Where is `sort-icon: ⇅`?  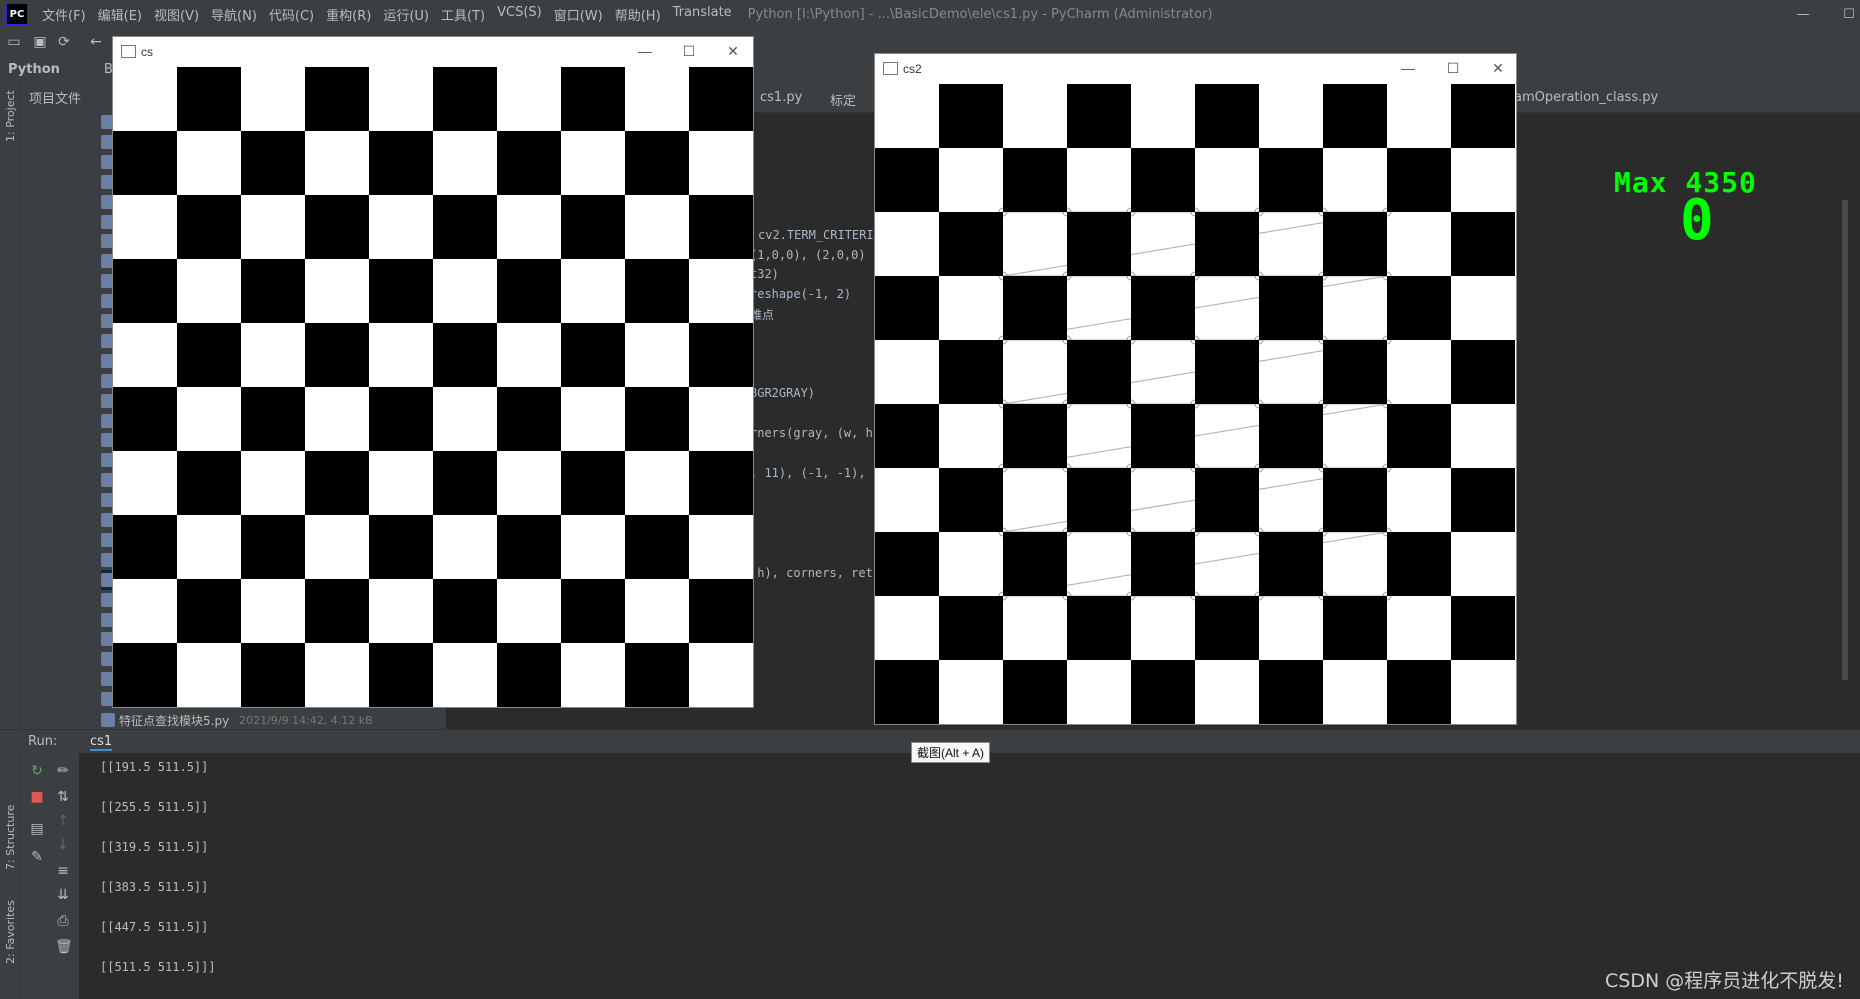
sort-icon: ⇅ is located at coordinates (63, 797).